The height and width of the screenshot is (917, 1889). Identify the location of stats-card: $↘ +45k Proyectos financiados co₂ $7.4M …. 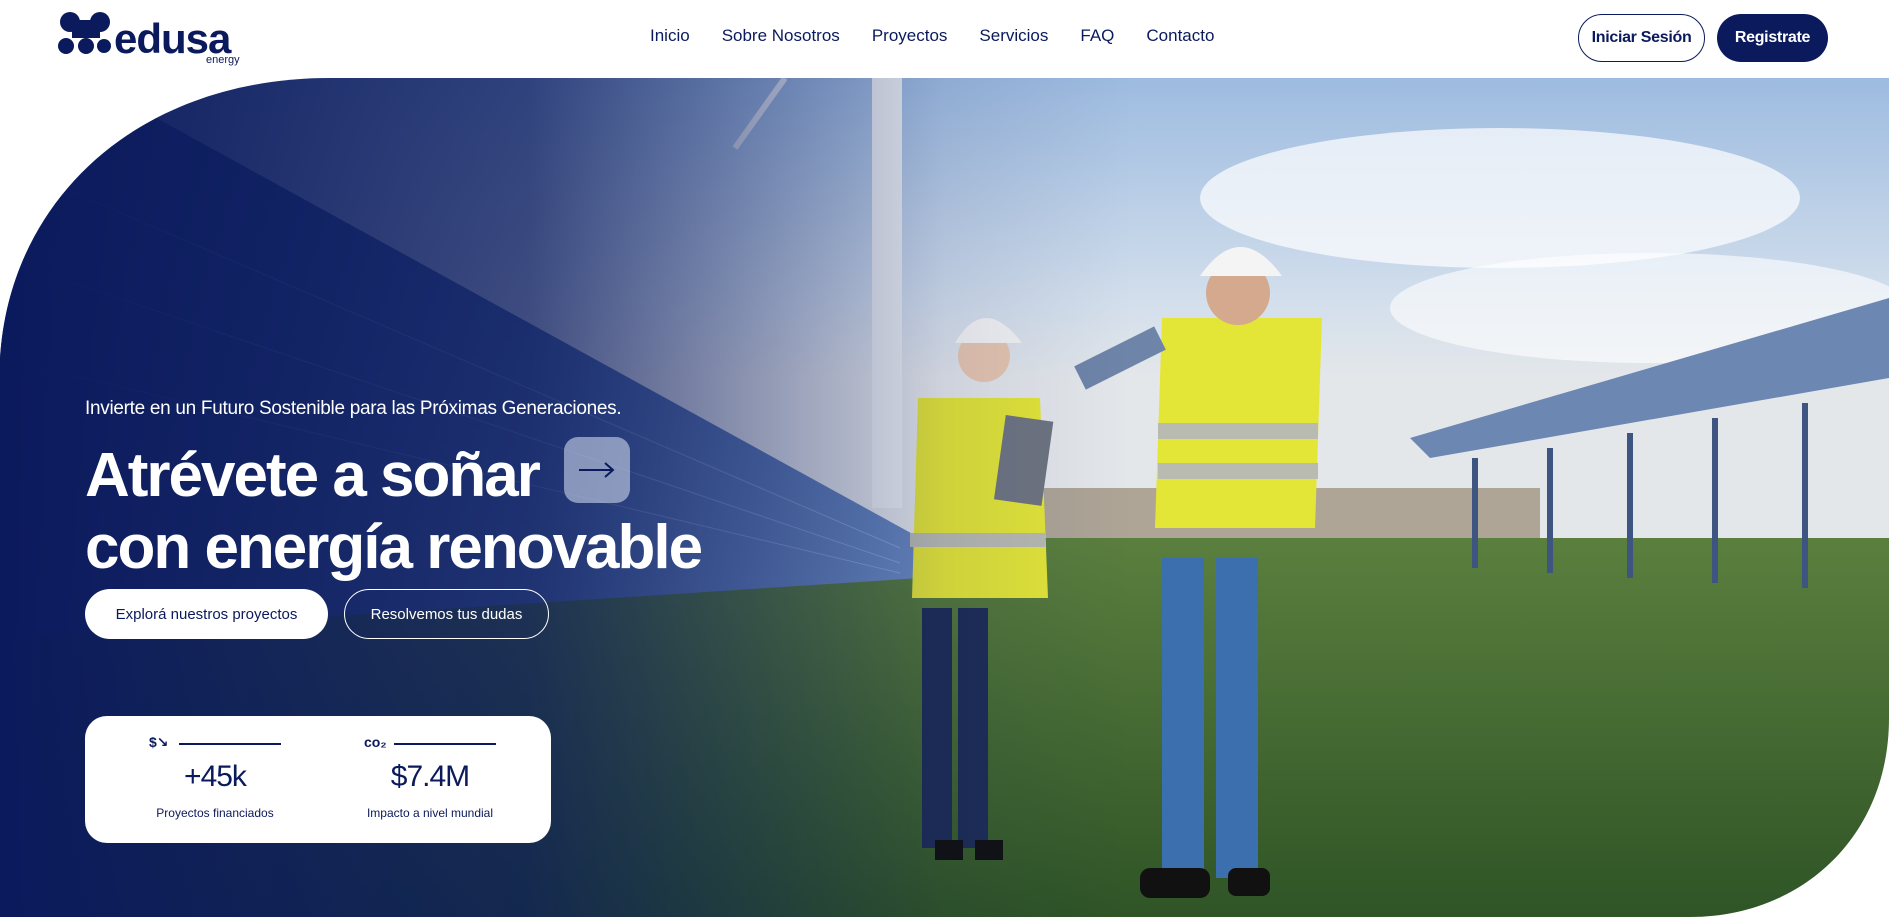
(318, 779).